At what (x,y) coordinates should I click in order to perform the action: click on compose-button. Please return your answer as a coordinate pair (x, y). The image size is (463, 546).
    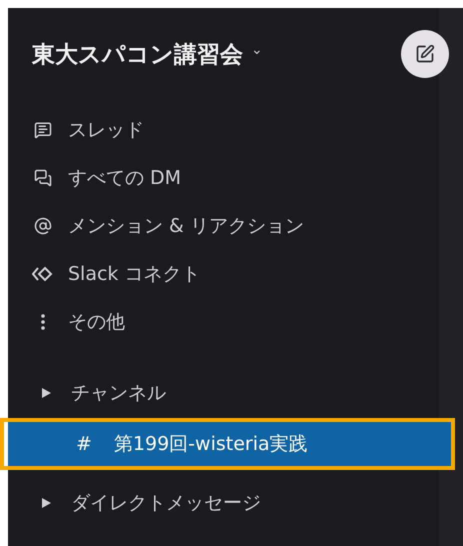
    Looking at the image, I should click on (425, 54).